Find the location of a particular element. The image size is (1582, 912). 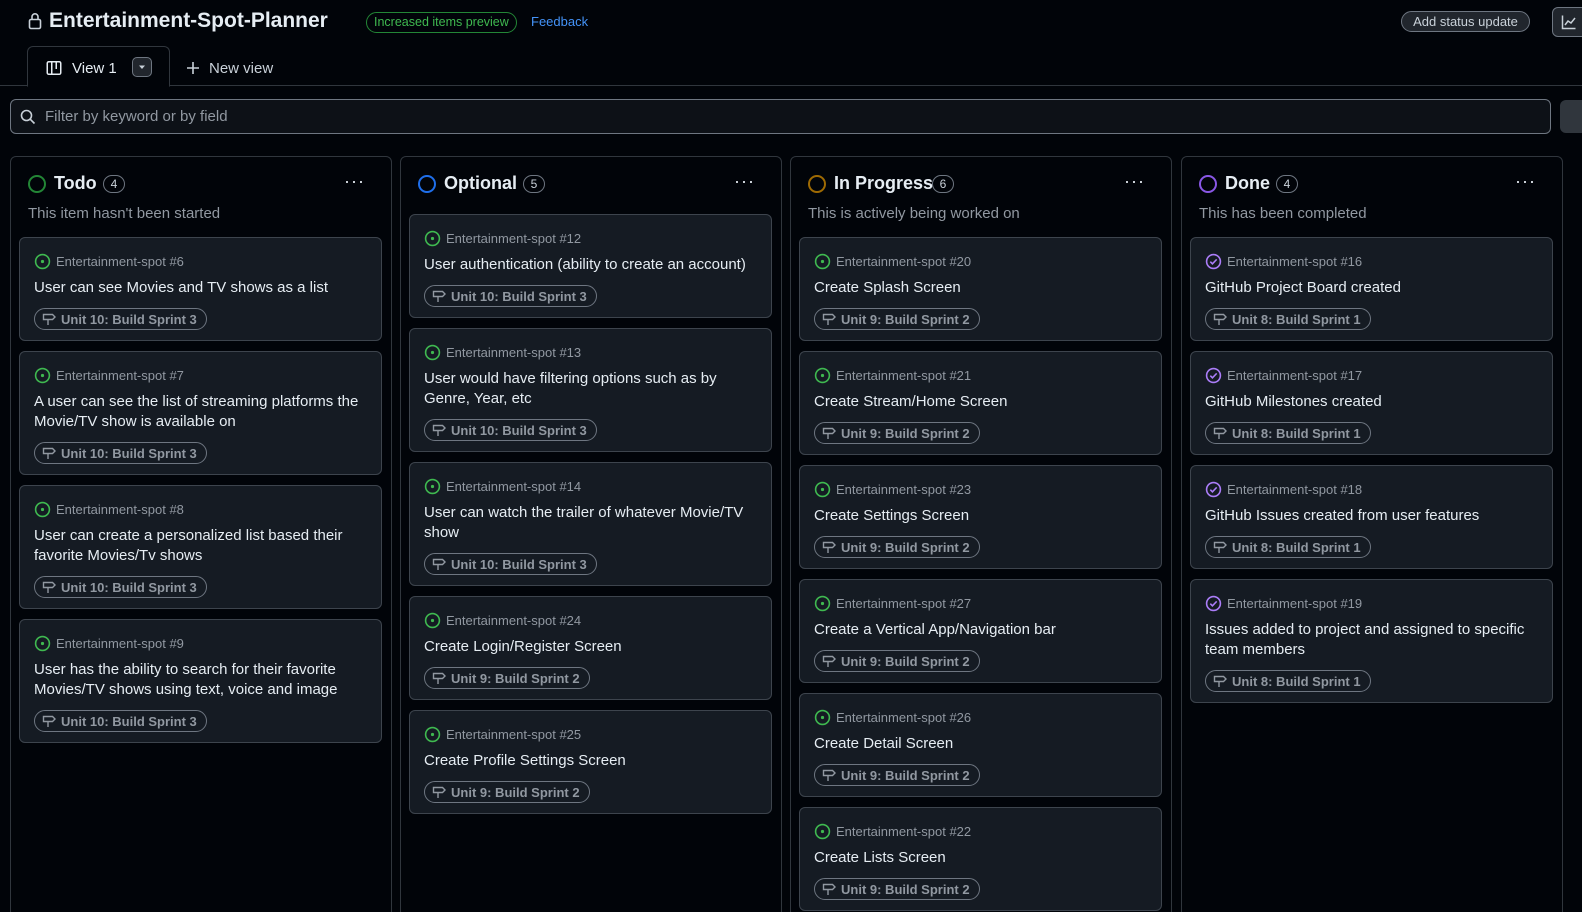

project-title: Entertainment-Spot-Planner is located at coordinates (188, 21).